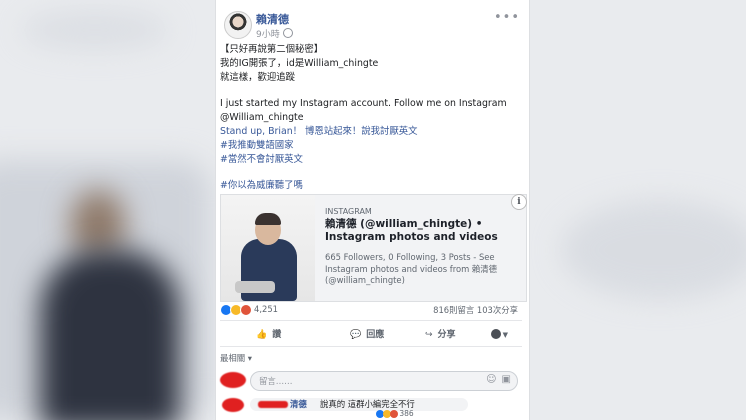  I want to click on post-time: 9小時, so click(274, 33).